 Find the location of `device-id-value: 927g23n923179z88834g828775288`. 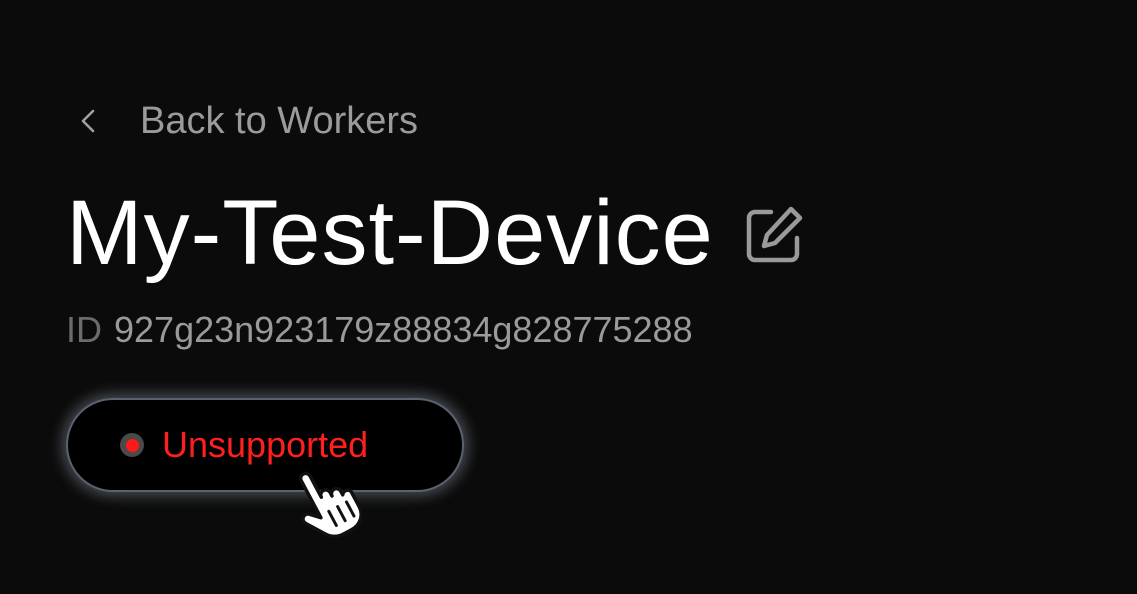

device-id-value: 927g23n923179z88834g828775288 is located at coordinates (403, 329).